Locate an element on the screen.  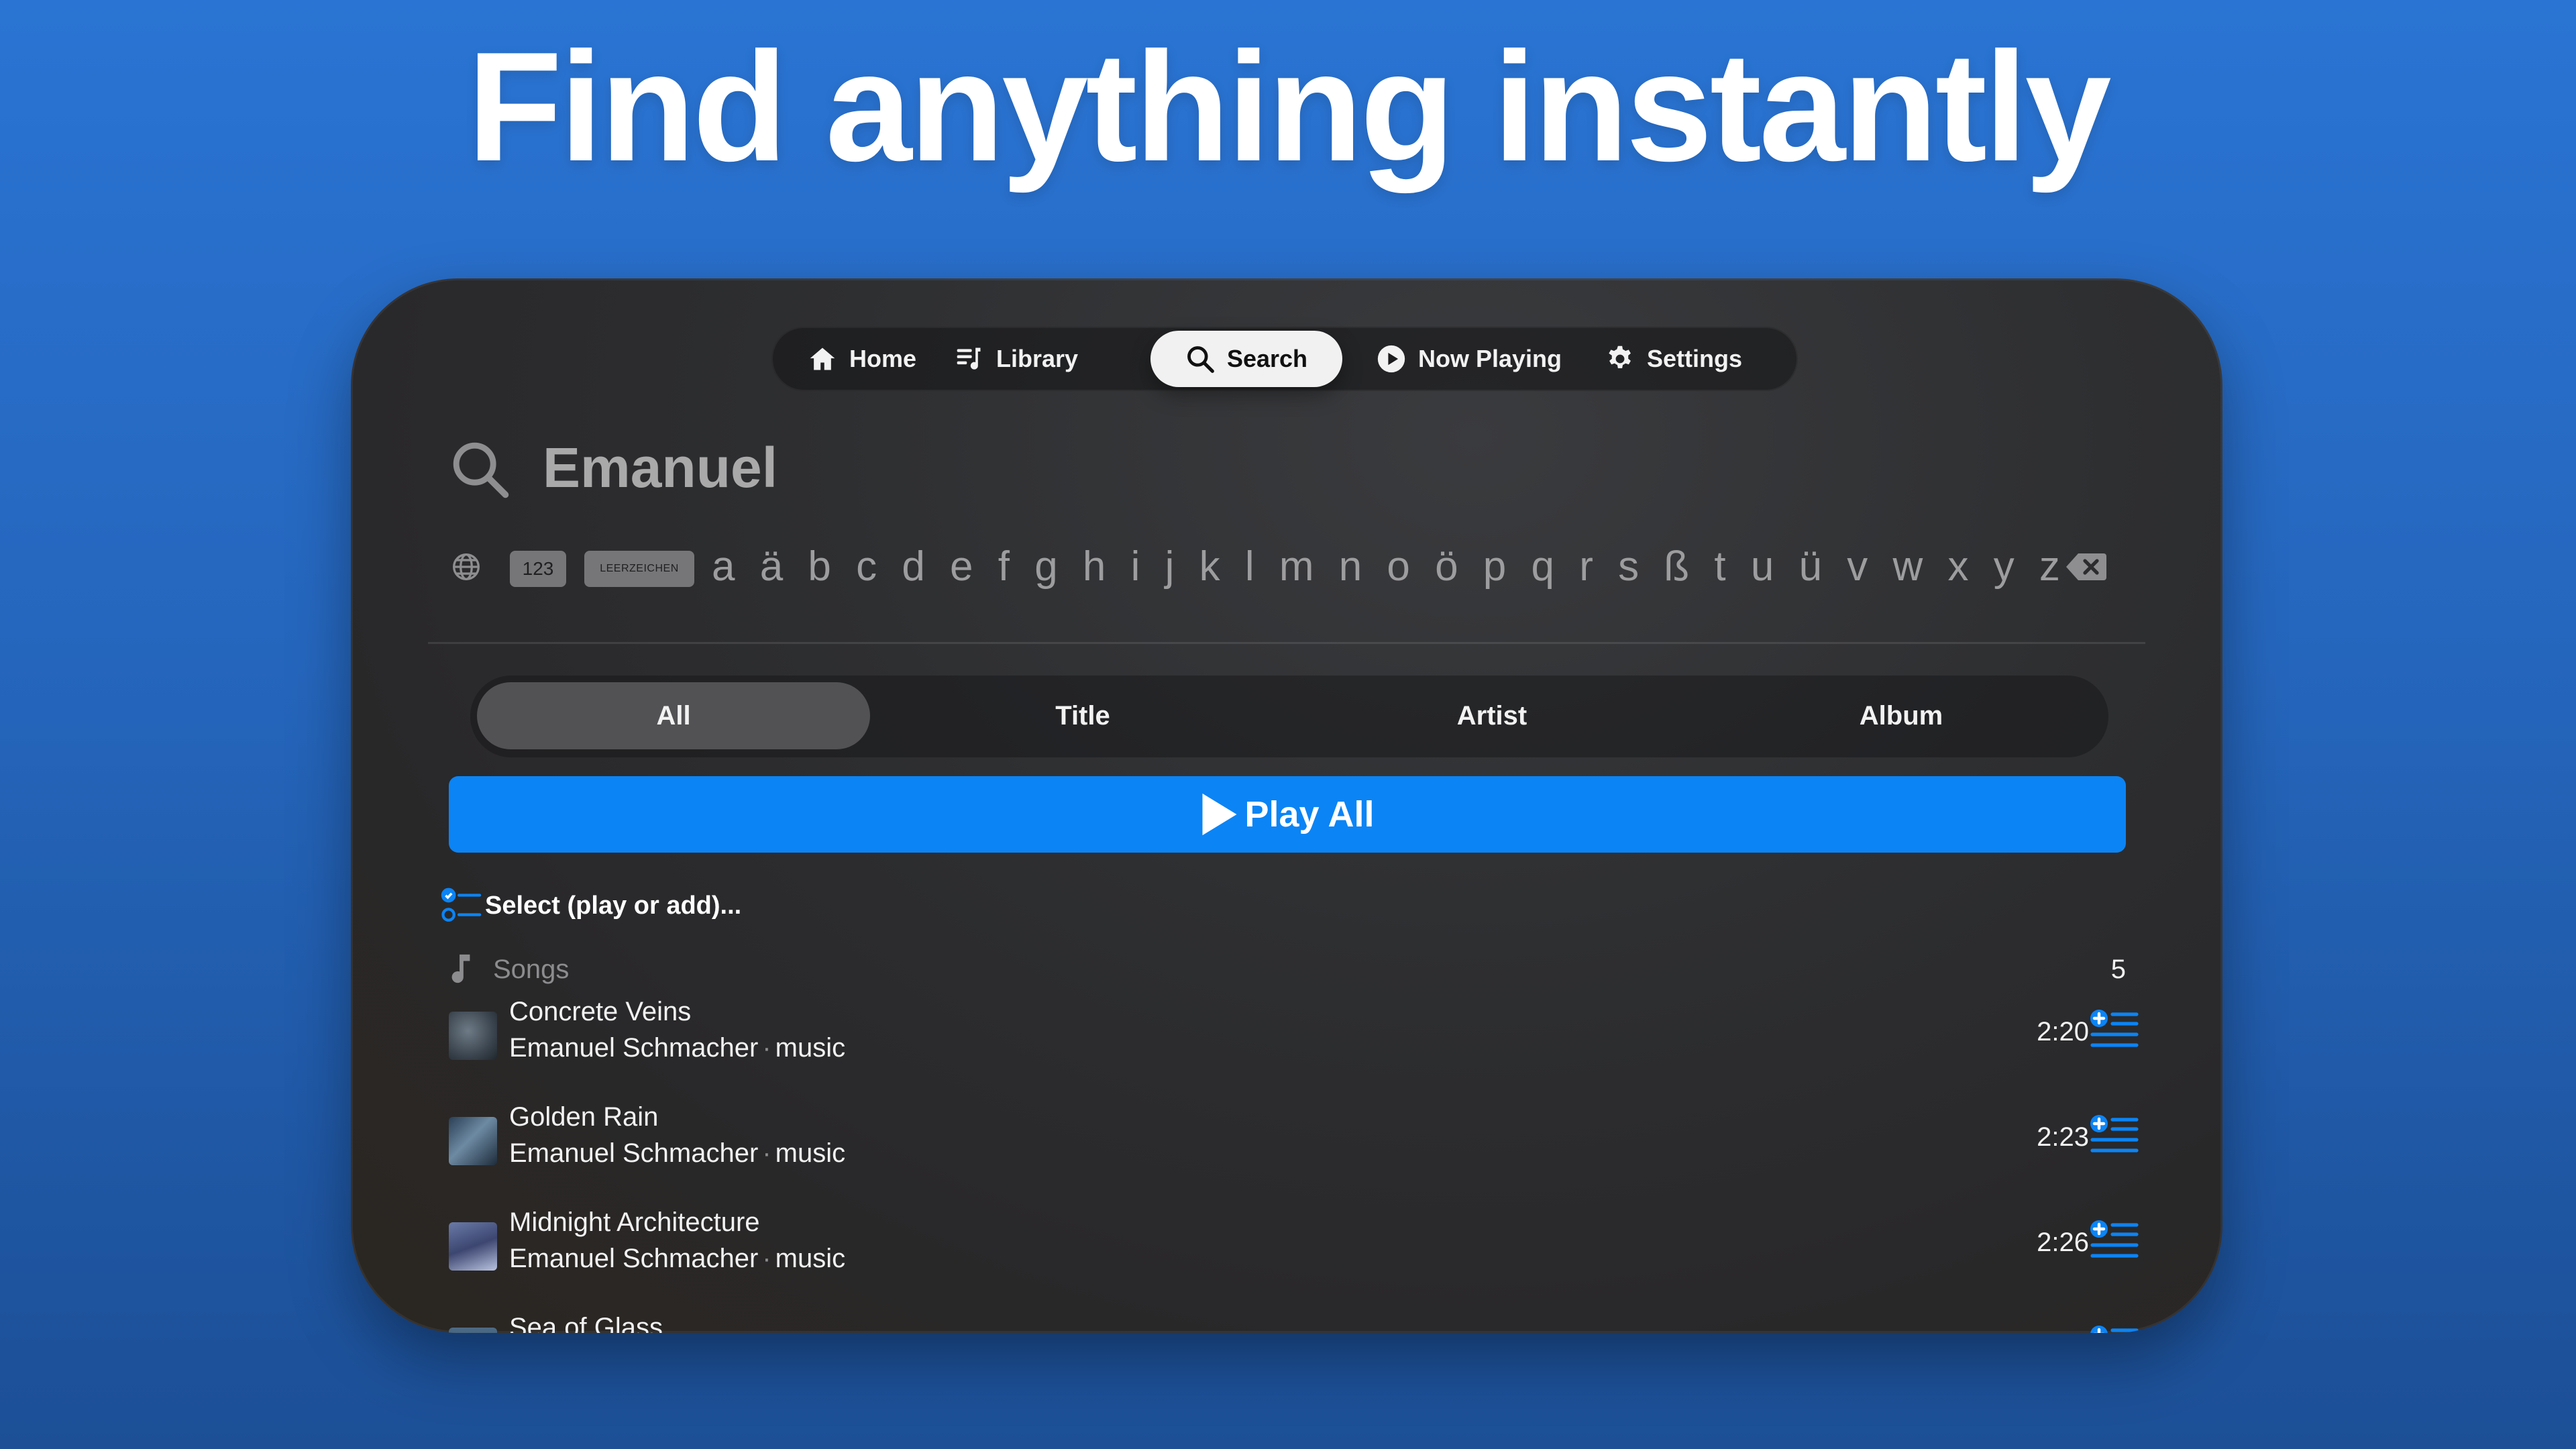
letter-key: q is located at coordinates (1543, 566).